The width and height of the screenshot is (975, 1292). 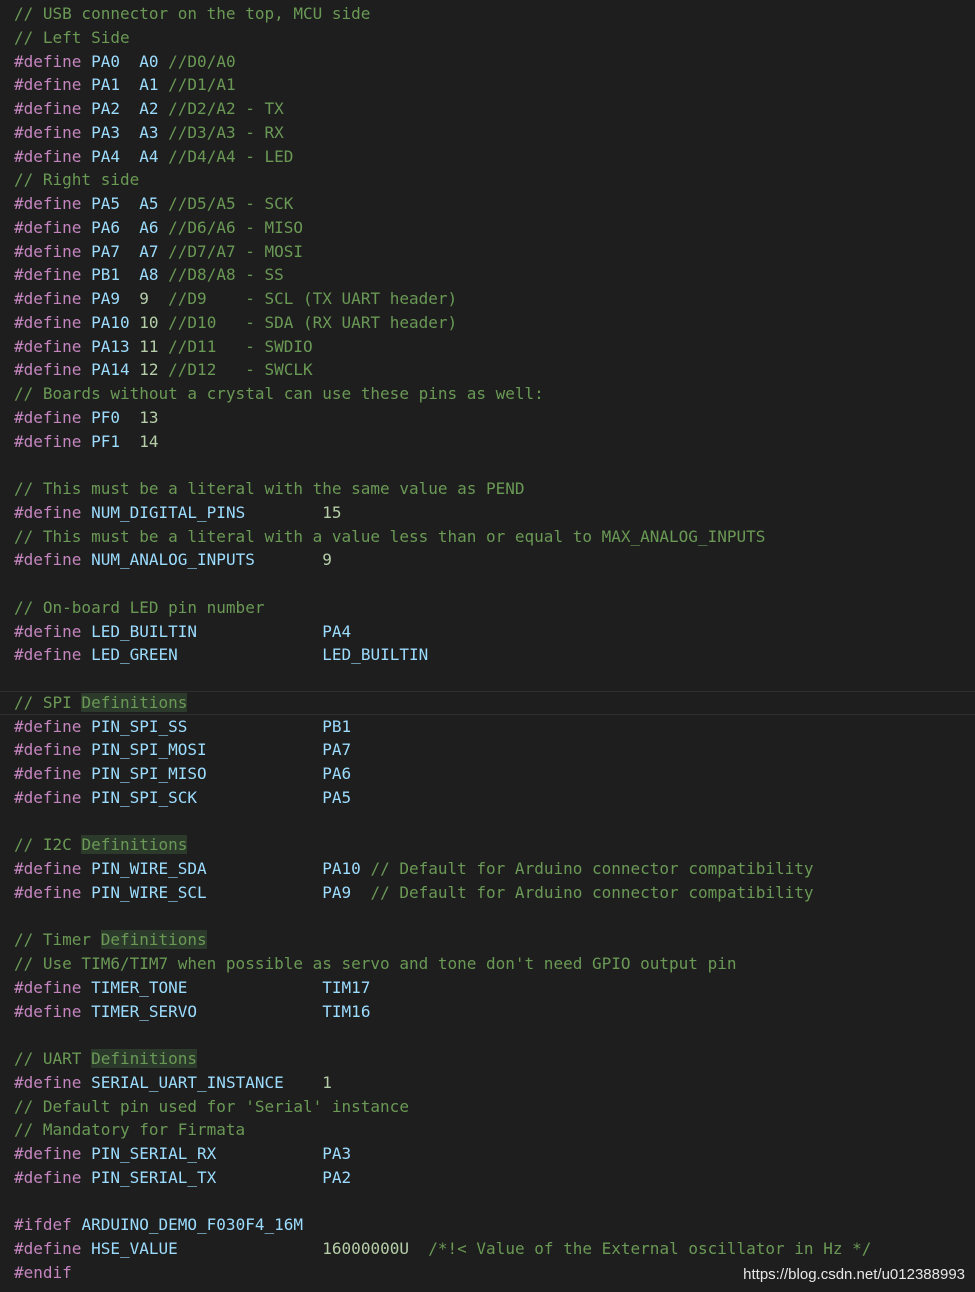 What do you see at coordinates (139, 607) in the screenshot?
I see `code-token-comment: // On-board LED pin number` at bounding box center [139, 607].